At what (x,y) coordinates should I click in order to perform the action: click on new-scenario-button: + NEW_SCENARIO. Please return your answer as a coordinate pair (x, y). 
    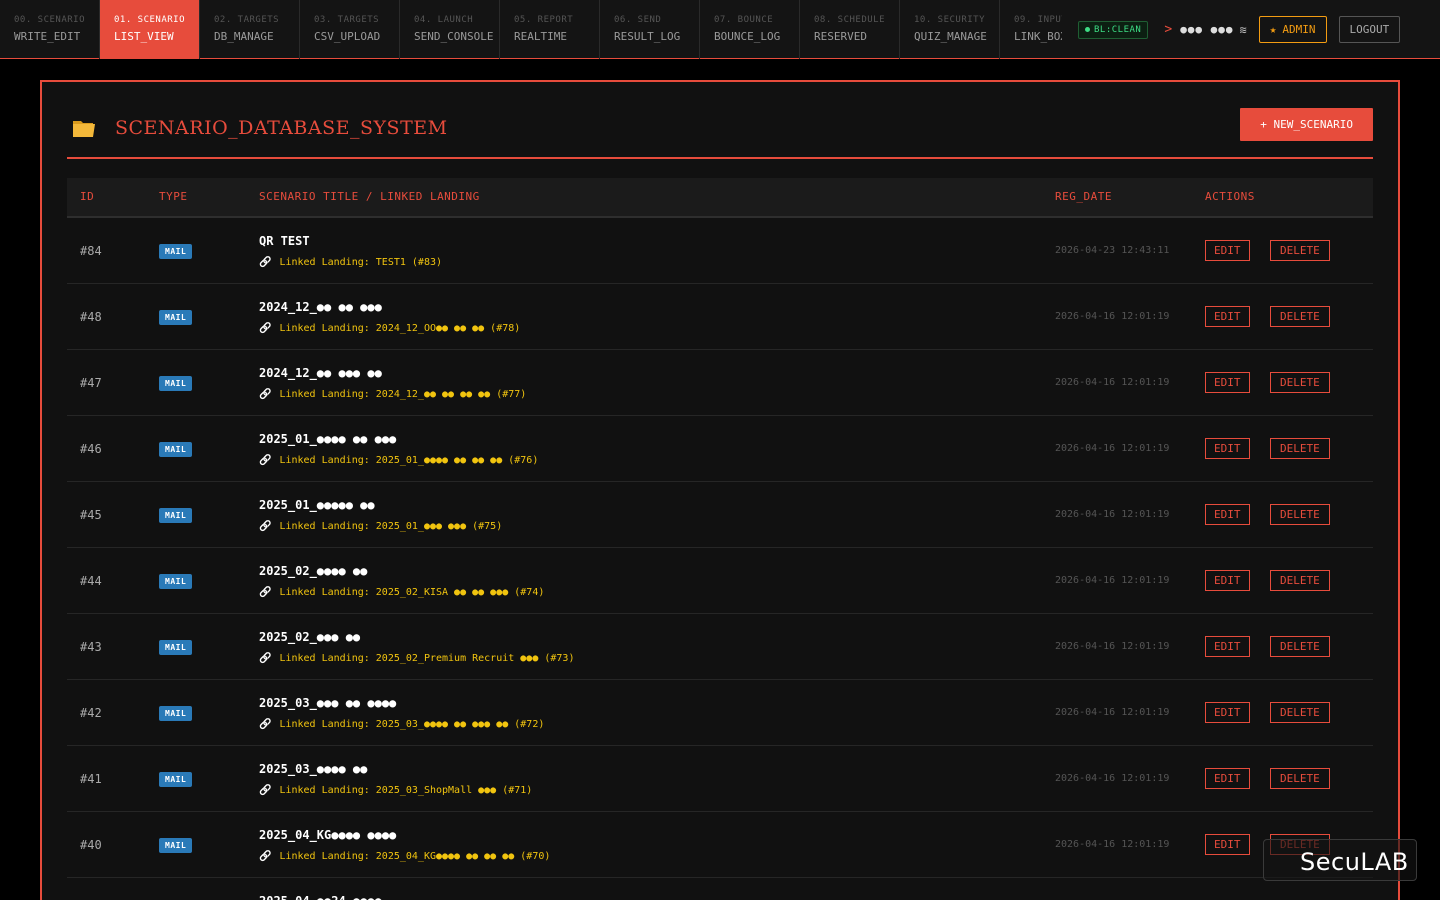
    Looking at the image, I should click on (1306, 124).